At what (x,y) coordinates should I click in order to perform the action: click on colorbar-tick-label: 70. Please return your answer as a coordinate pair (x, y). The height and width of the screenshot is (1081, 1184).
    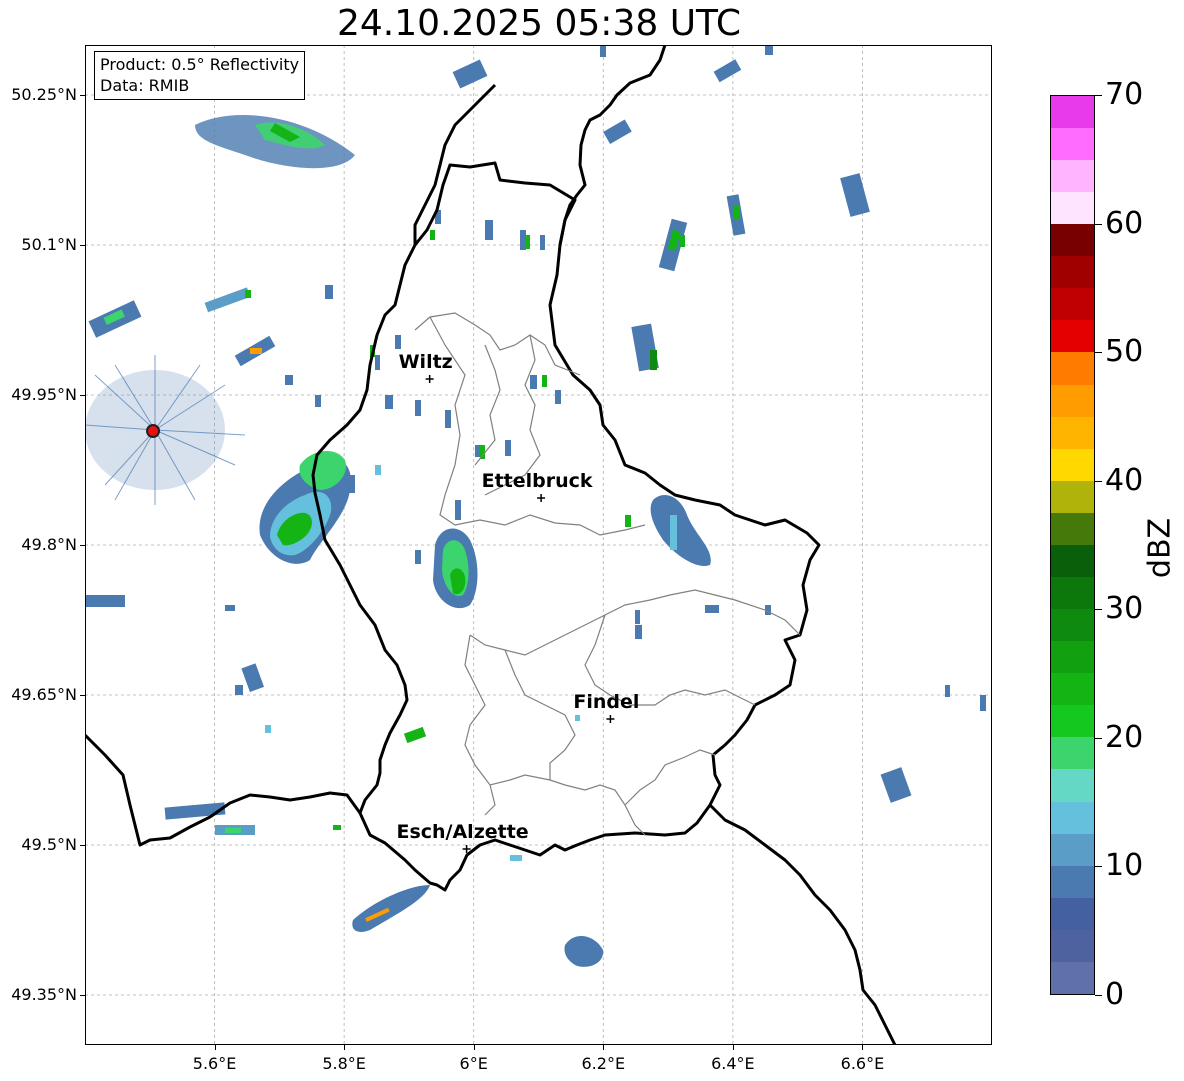
    Looking at the image, I should click on (1124, 94).